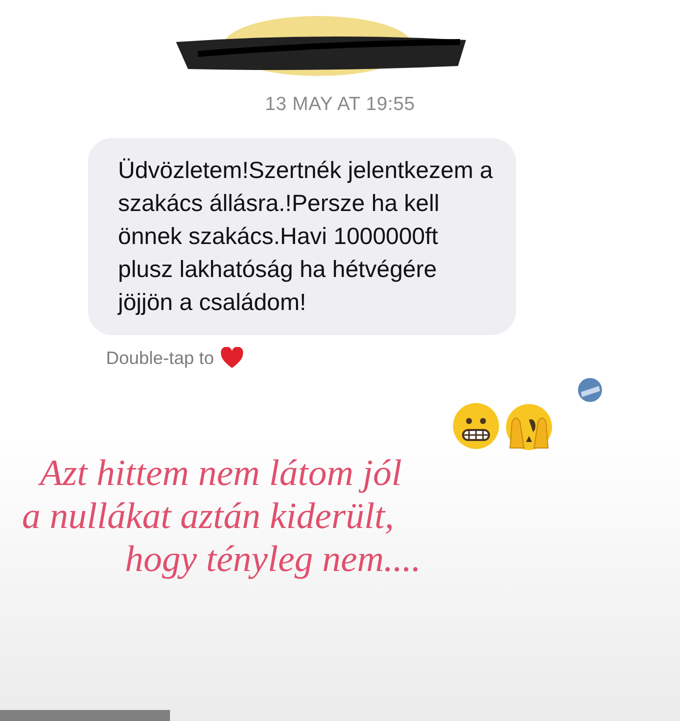  Describe the element at coordinates (476, 426) in the screenshot. I see `grimacing-face-icon` at that location.